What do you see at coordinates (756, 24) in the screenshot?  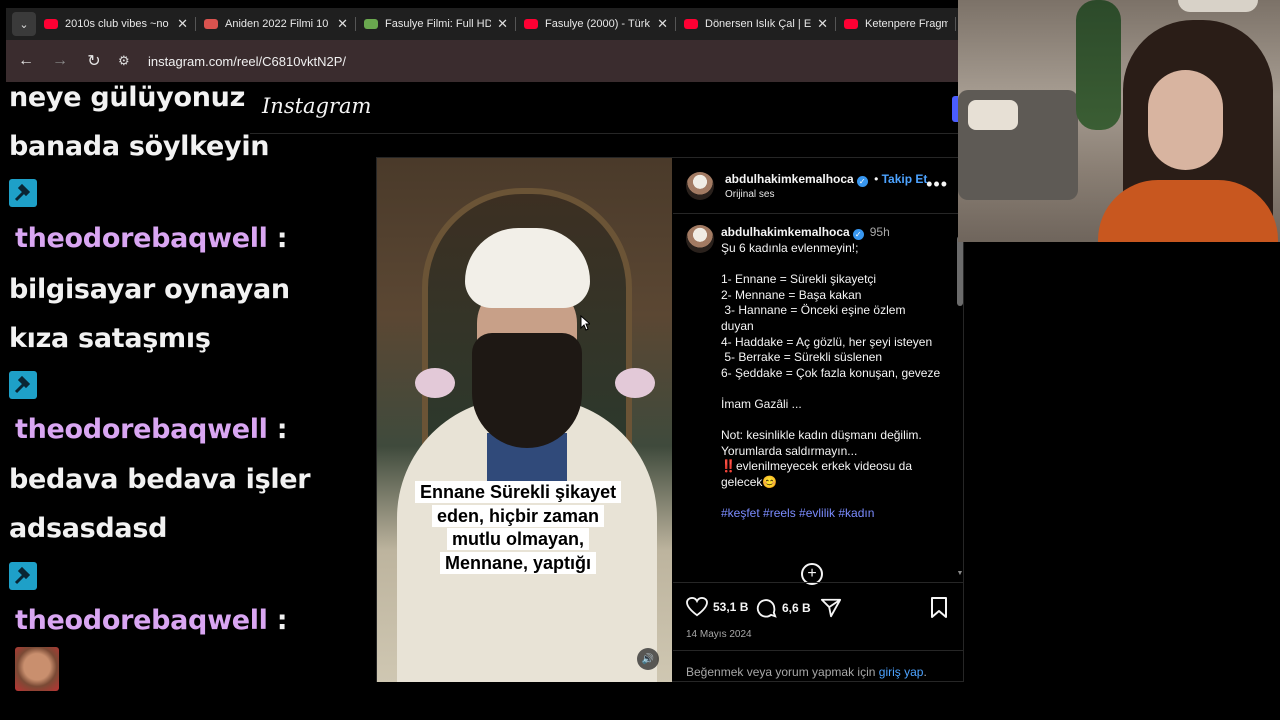 I see `browser-tab: Dönersen Islık Çal | E ✕` at bounding box center [756, 24].